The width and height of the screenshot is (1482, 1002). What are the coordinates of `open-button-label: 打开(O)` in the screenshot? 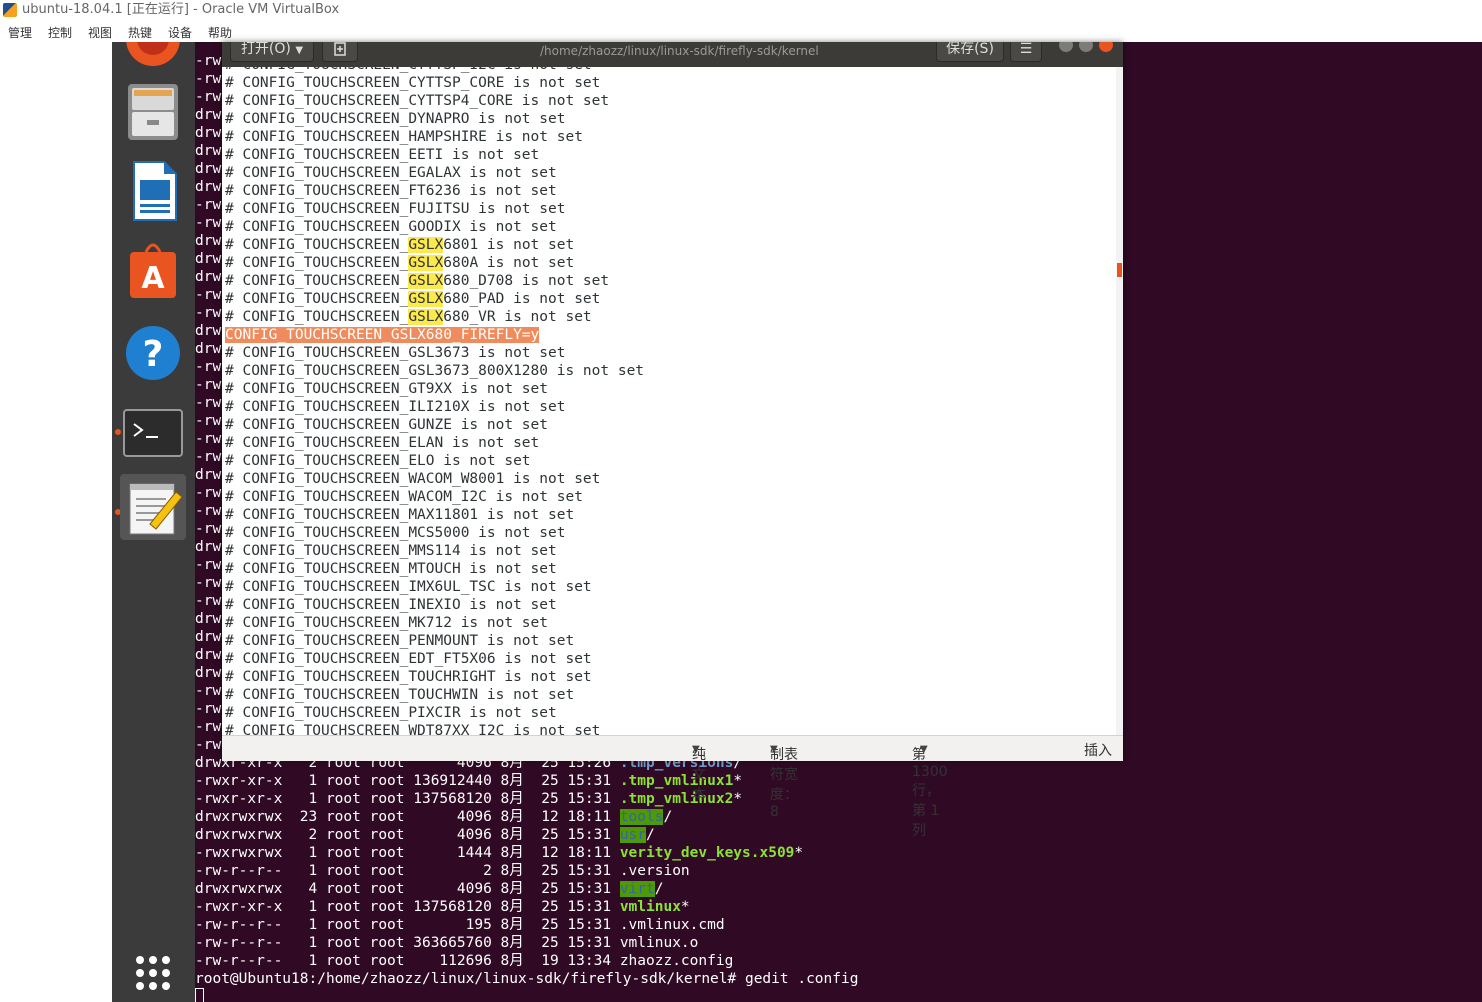 It's located at (265, 49).